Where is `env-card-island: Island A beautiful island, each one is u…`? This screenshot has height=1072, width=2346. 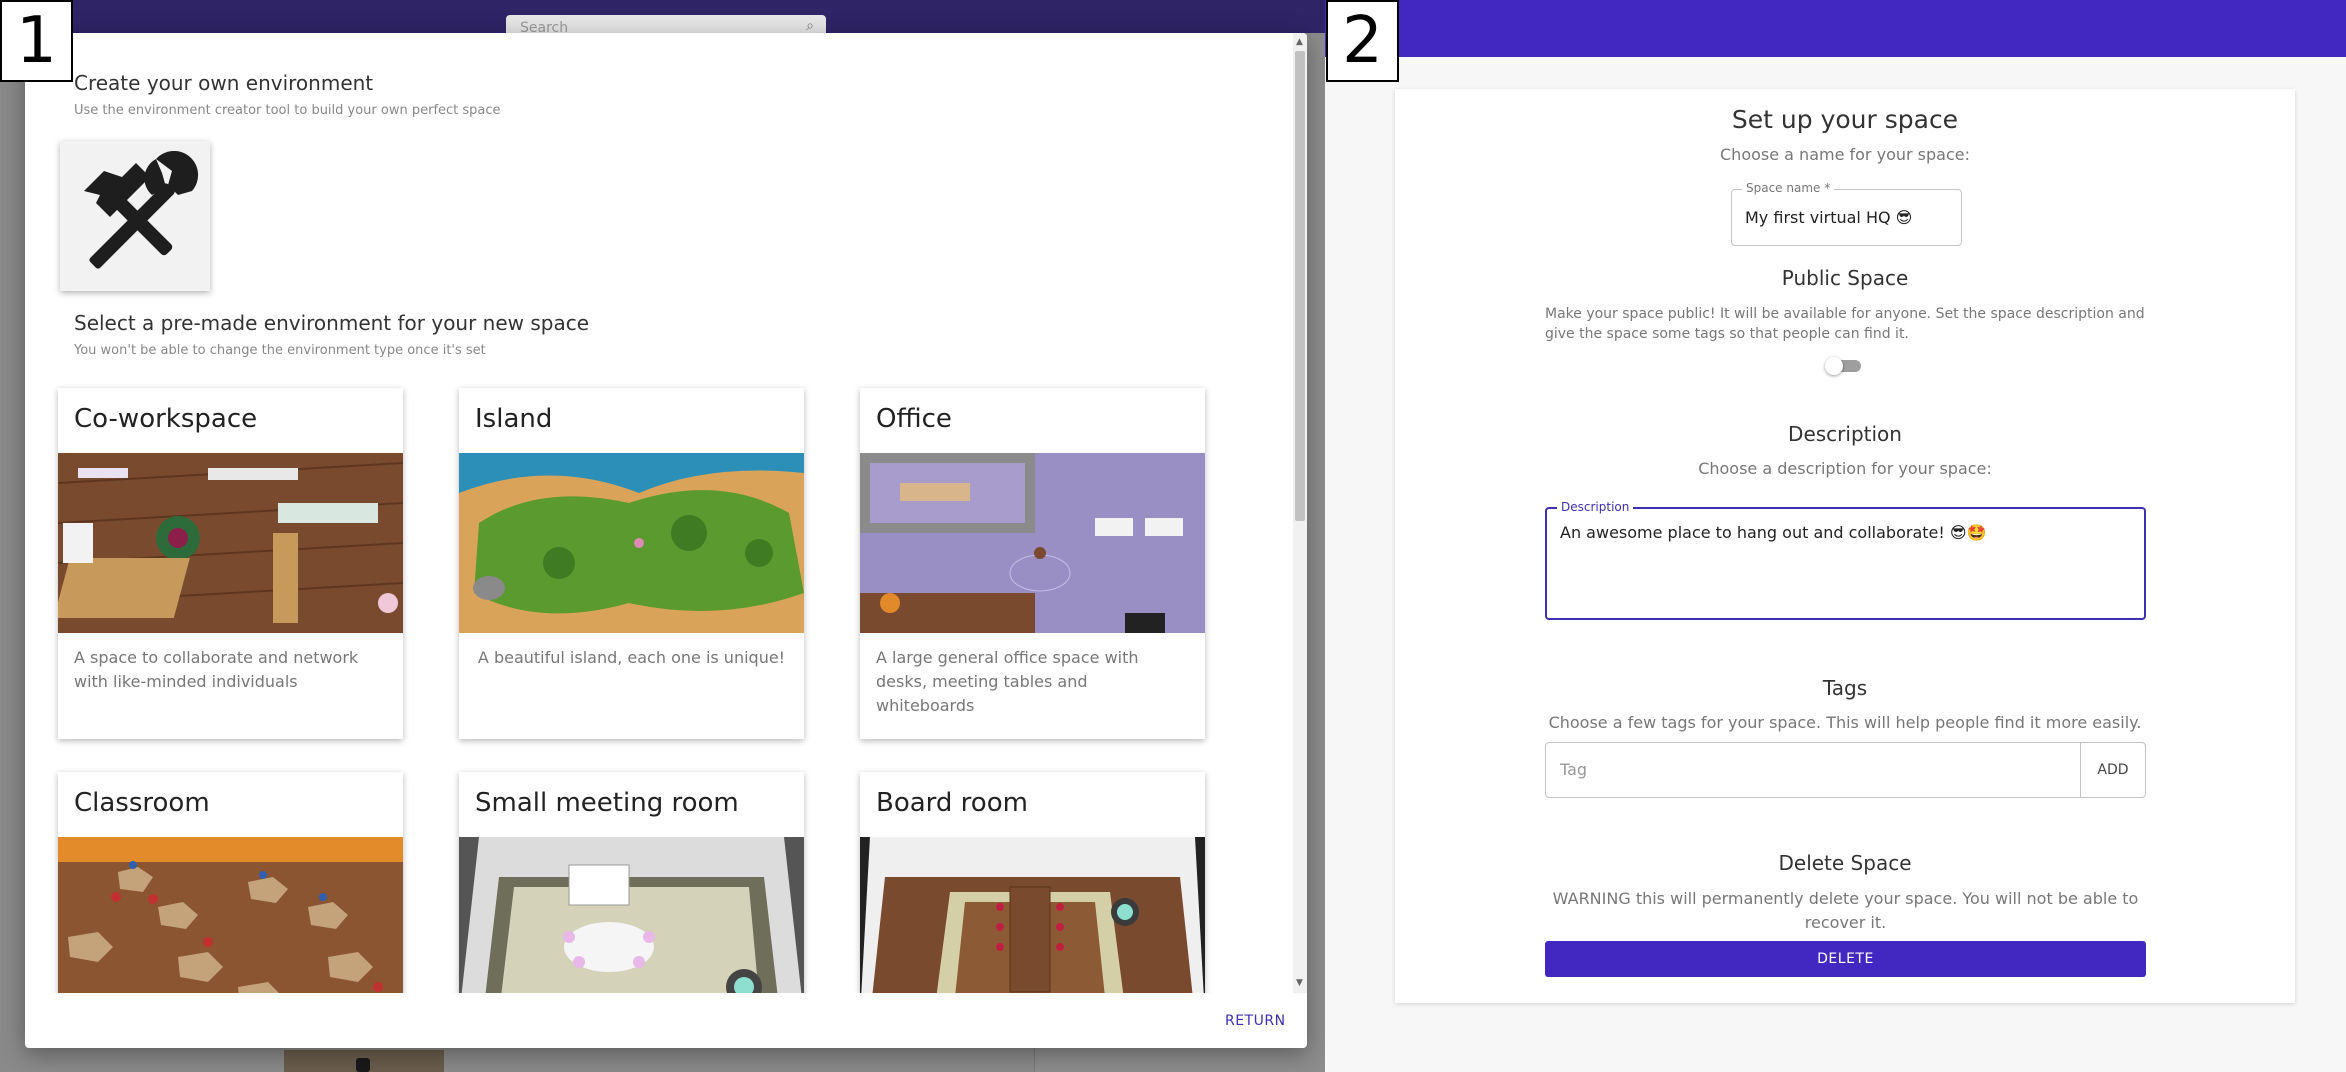 env-card-island: Island A beautiful island, each one is u… is located at coordinates (631, 563).